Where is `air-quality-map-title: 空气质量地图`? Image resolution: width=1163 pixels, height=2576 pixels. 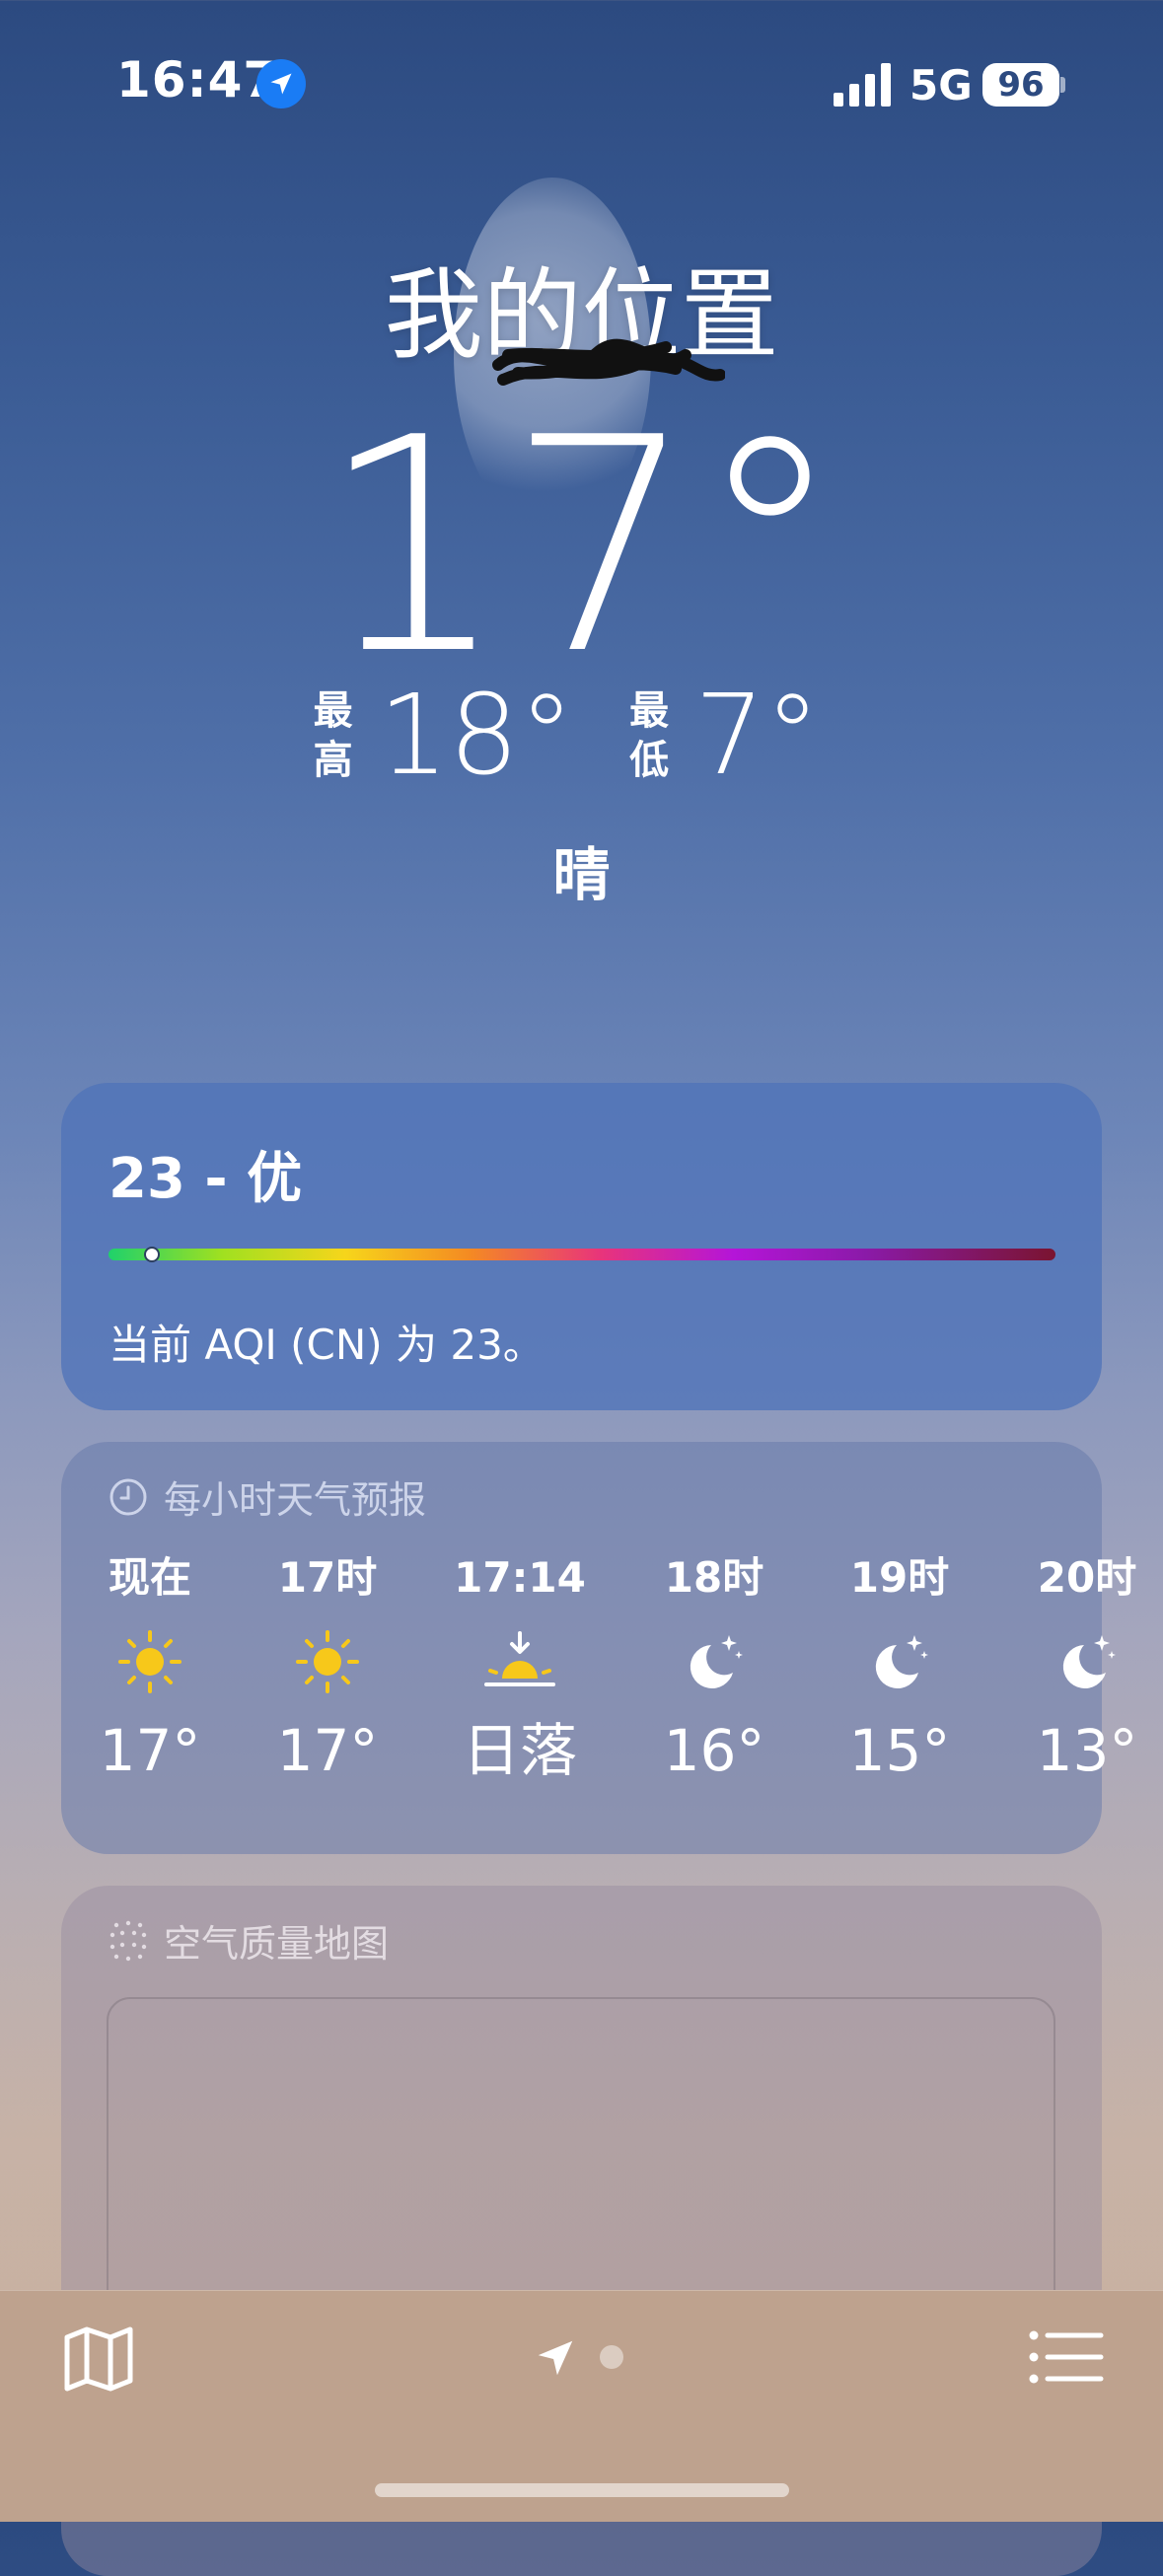
air-quality-map-title: 空气质量地图 is located at coordinates (277, 1944).